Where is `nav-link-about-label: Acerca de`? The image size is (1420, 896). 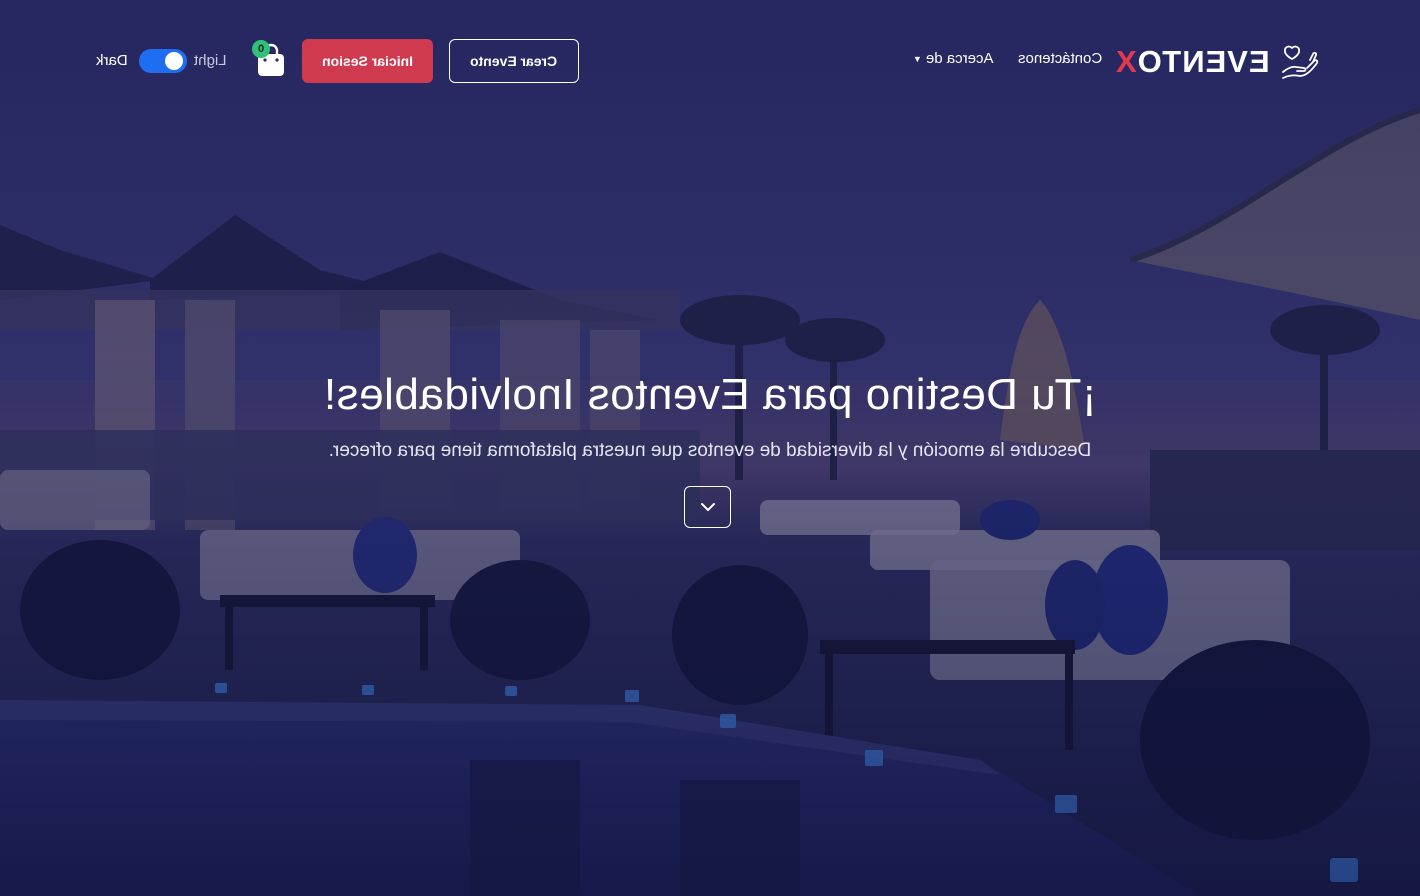 nav-link-about-label: Acerca de is located at coordinates (960, 58).